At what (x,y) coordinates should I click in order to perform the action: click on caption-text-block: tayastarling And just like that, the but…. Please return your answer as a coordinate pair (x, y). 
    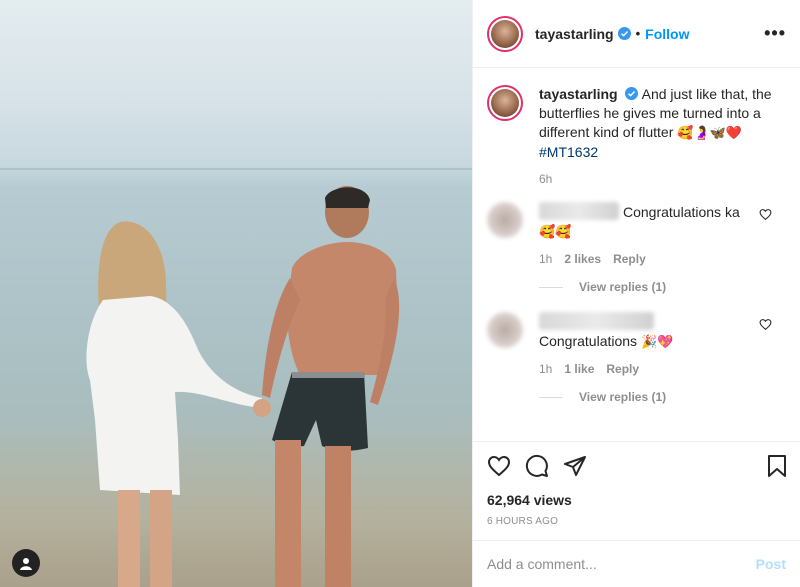
    Looking at the image, I should click on (662, 123).